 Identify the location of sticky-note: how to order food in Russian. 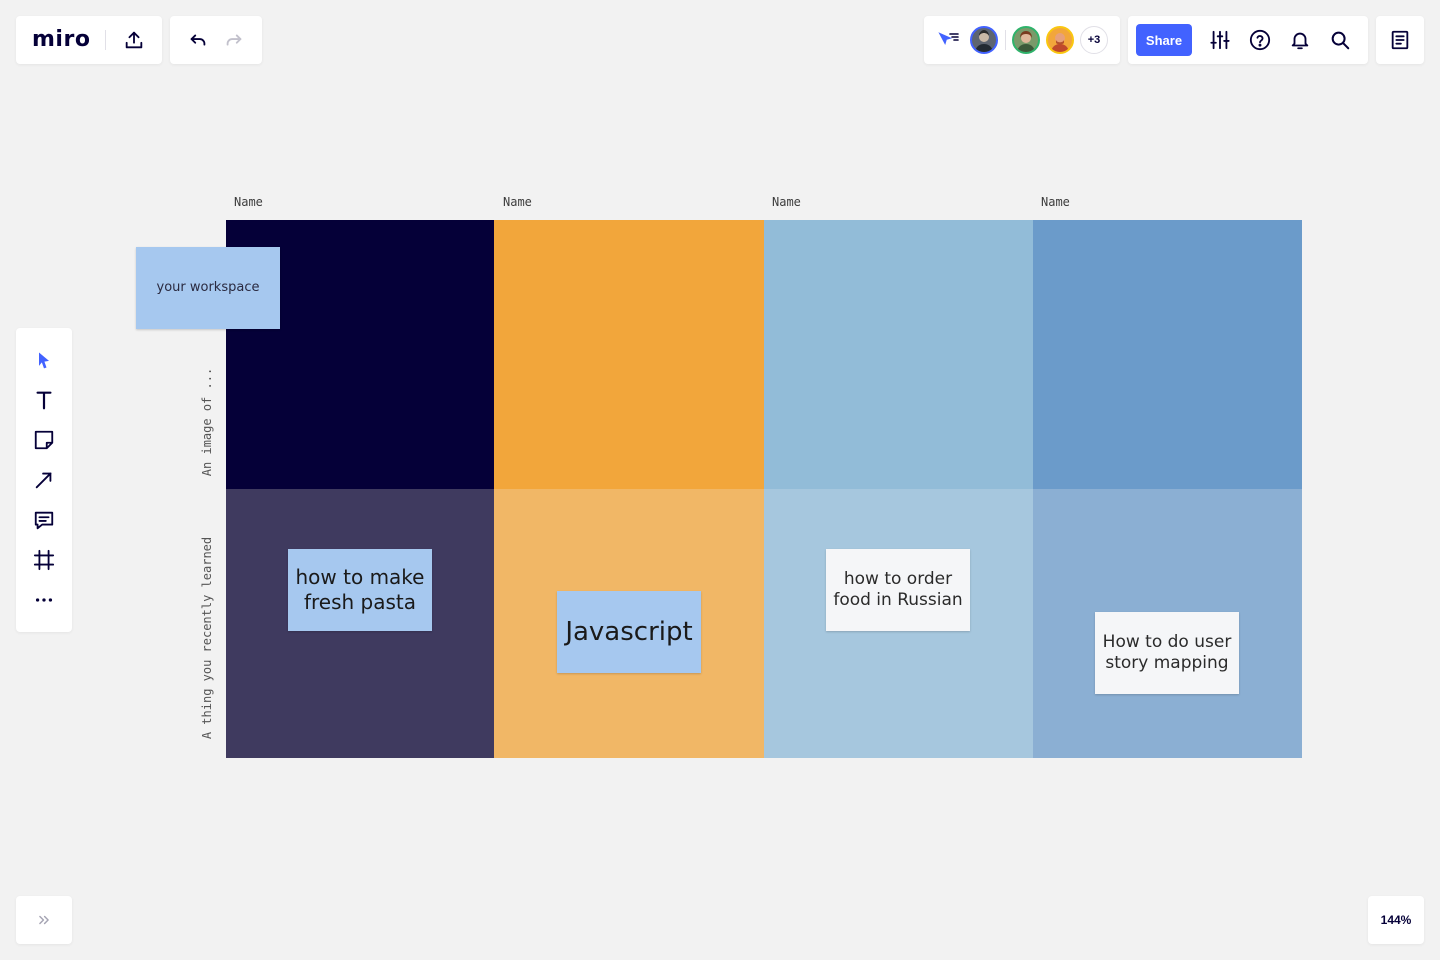
(898, 590).